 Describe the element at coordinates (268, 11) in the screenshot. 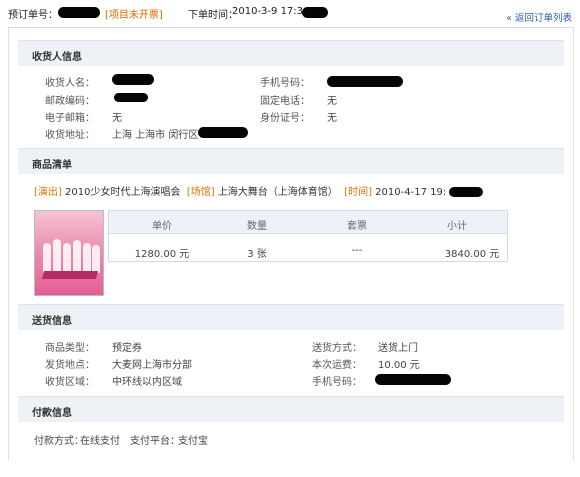

I see `order-time-value: 2010-3-9 17:3` at that location.